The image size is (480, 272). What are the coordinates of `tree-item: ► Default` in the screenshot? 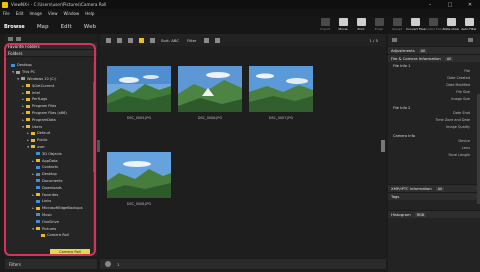 It's located at (48, 133).